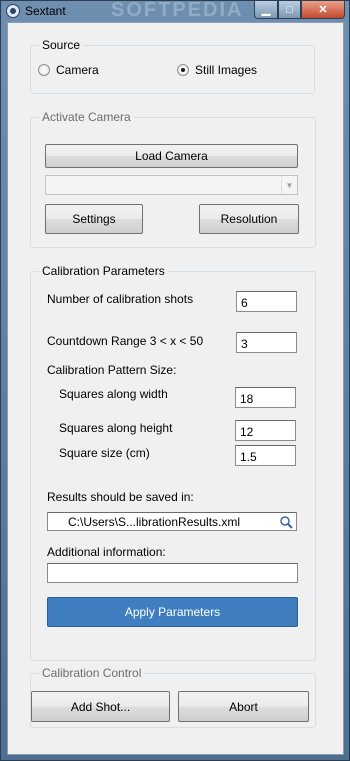 The width and height of the screenshot is (350, 761). I want to click on load-camera-button: Load Camera, so click(171, 156).